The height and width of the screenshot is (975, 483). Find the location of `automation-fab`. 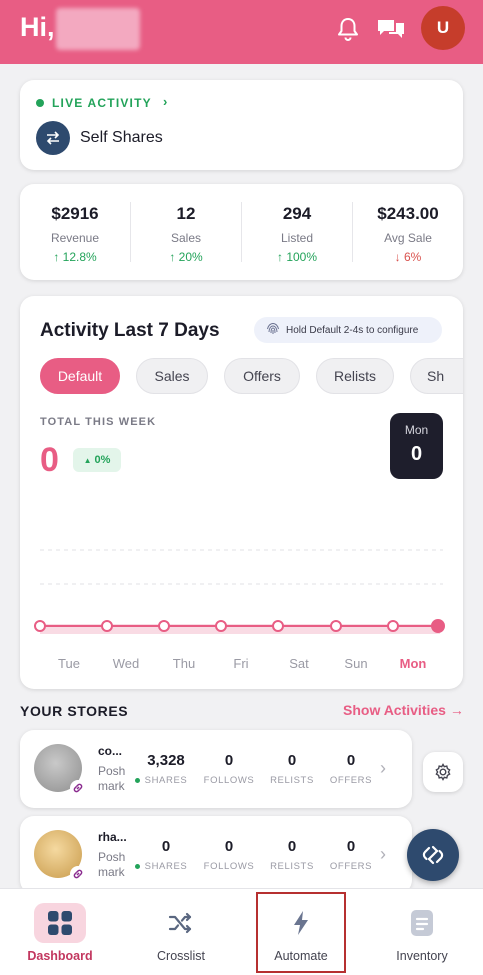

automation-fab is located at coordinates (433, 855).